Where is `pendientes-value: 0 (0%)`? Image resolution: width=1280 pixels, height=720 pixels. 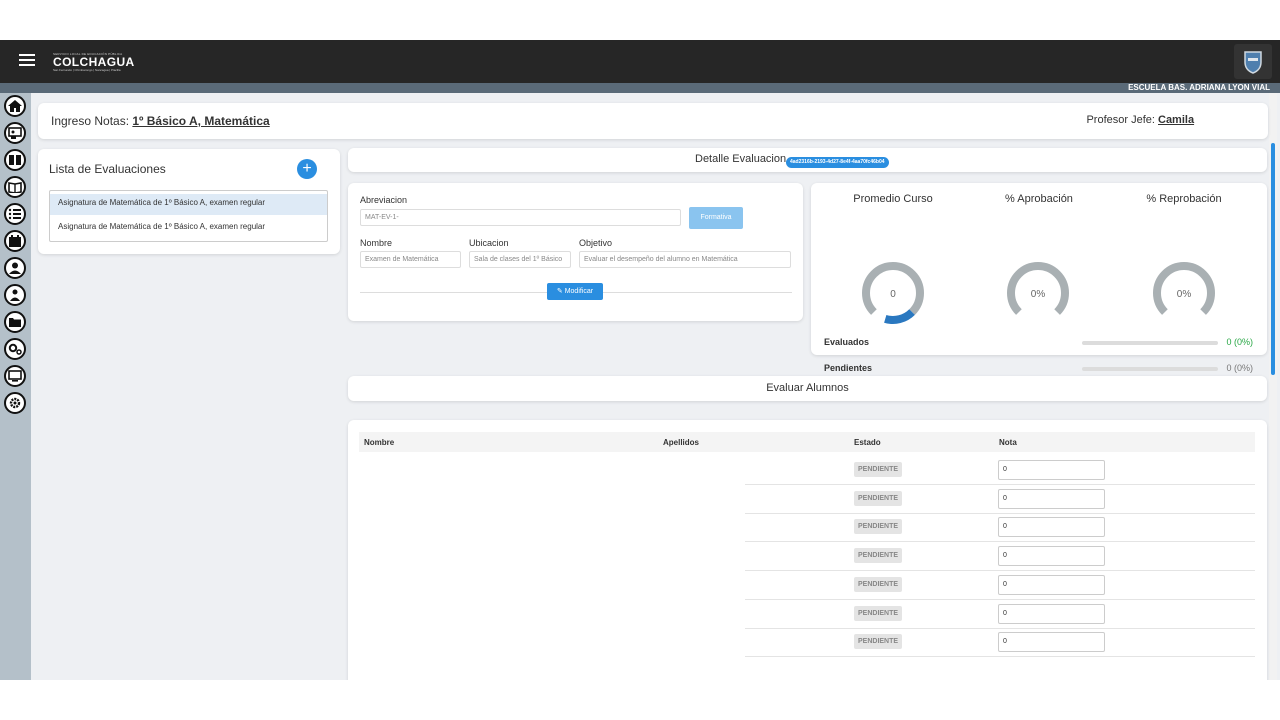 pendientes-value: 0 (0%) is located at coordinates (1239, 368).